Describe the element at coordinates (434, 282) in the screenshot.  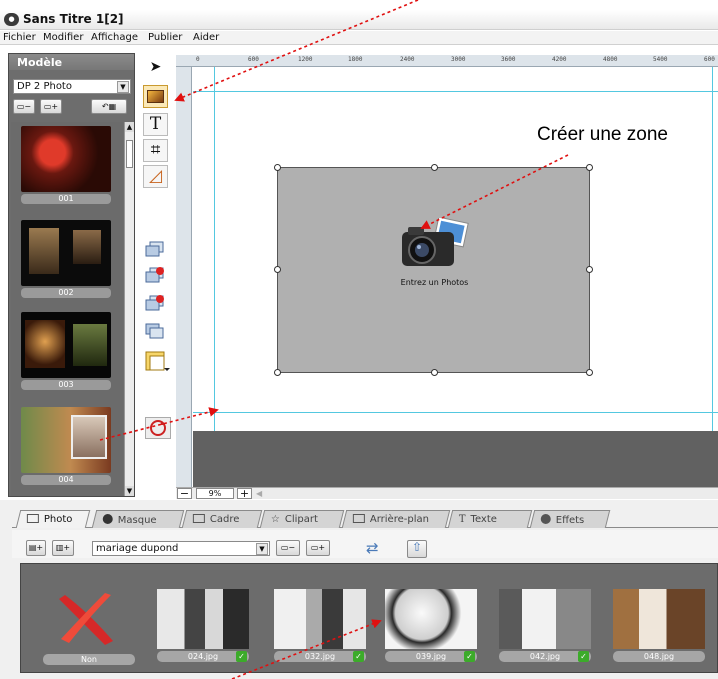
I see `zone-label: Entrez un Photos` at that location.